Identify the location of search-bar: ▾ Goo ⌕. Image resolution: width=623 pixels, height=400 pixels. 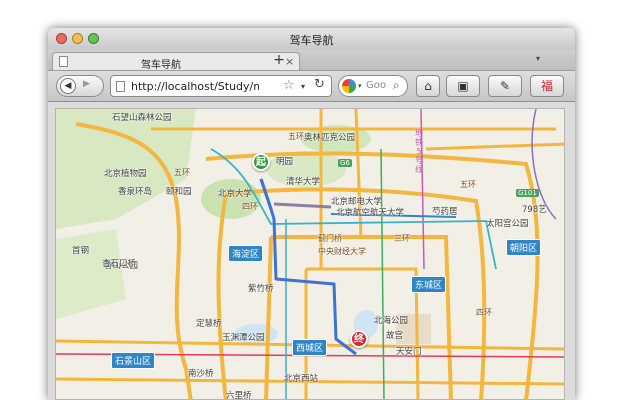
(373, 86).